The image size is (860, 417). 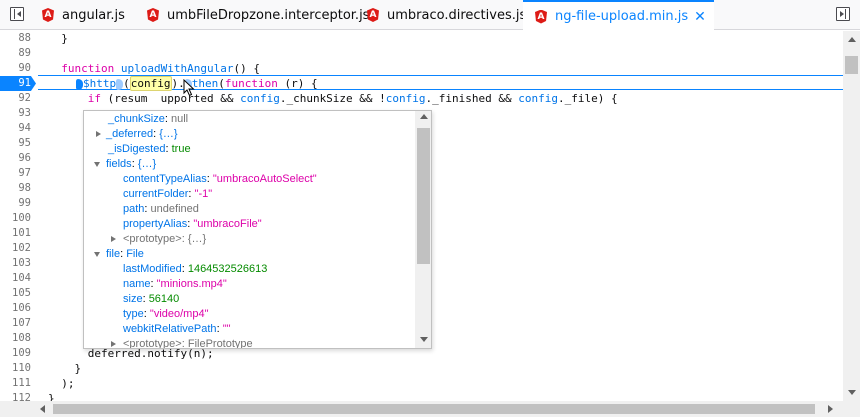 I want to click on editor-vertical-scrollbar, so click(x=851, y=216).